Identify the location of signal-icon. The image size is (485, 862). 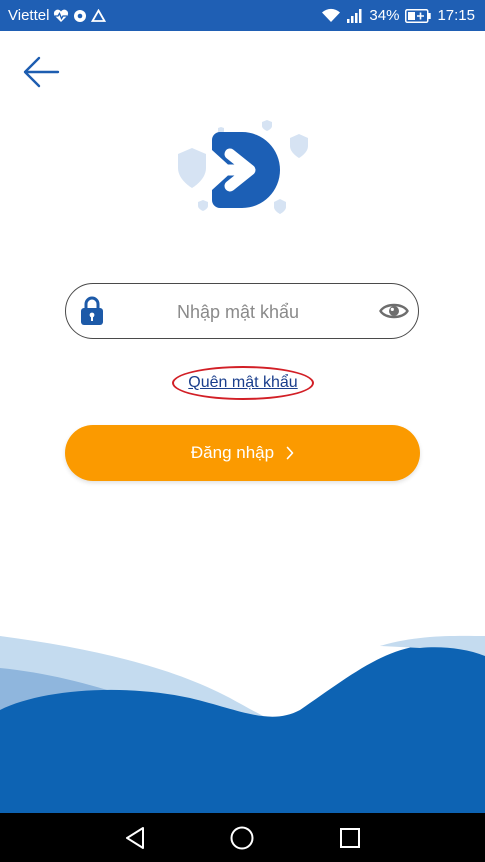
(355, 15).